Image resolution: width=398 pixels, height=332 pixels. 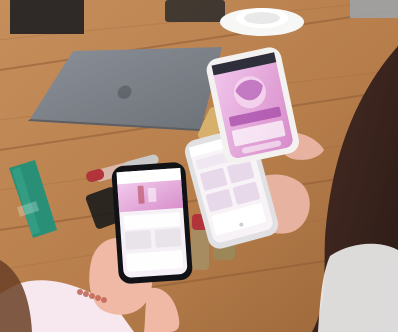 I want to click on phone-left, so click(x=152, y=223).